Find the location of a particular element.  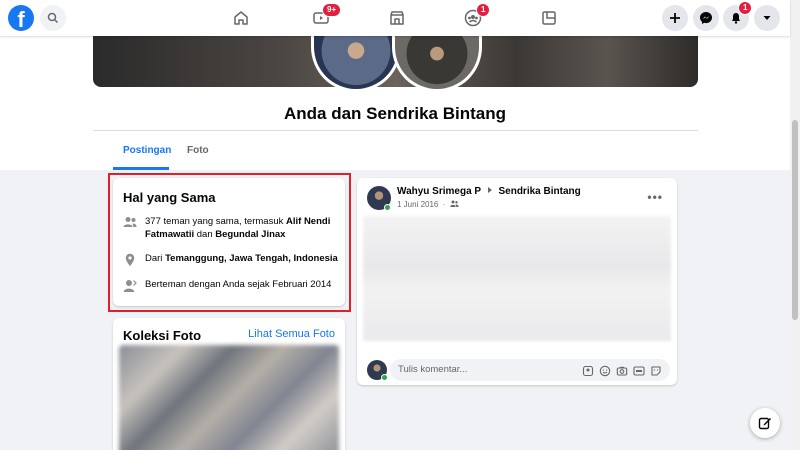

highlight-box is located at coordinates (229, 242).